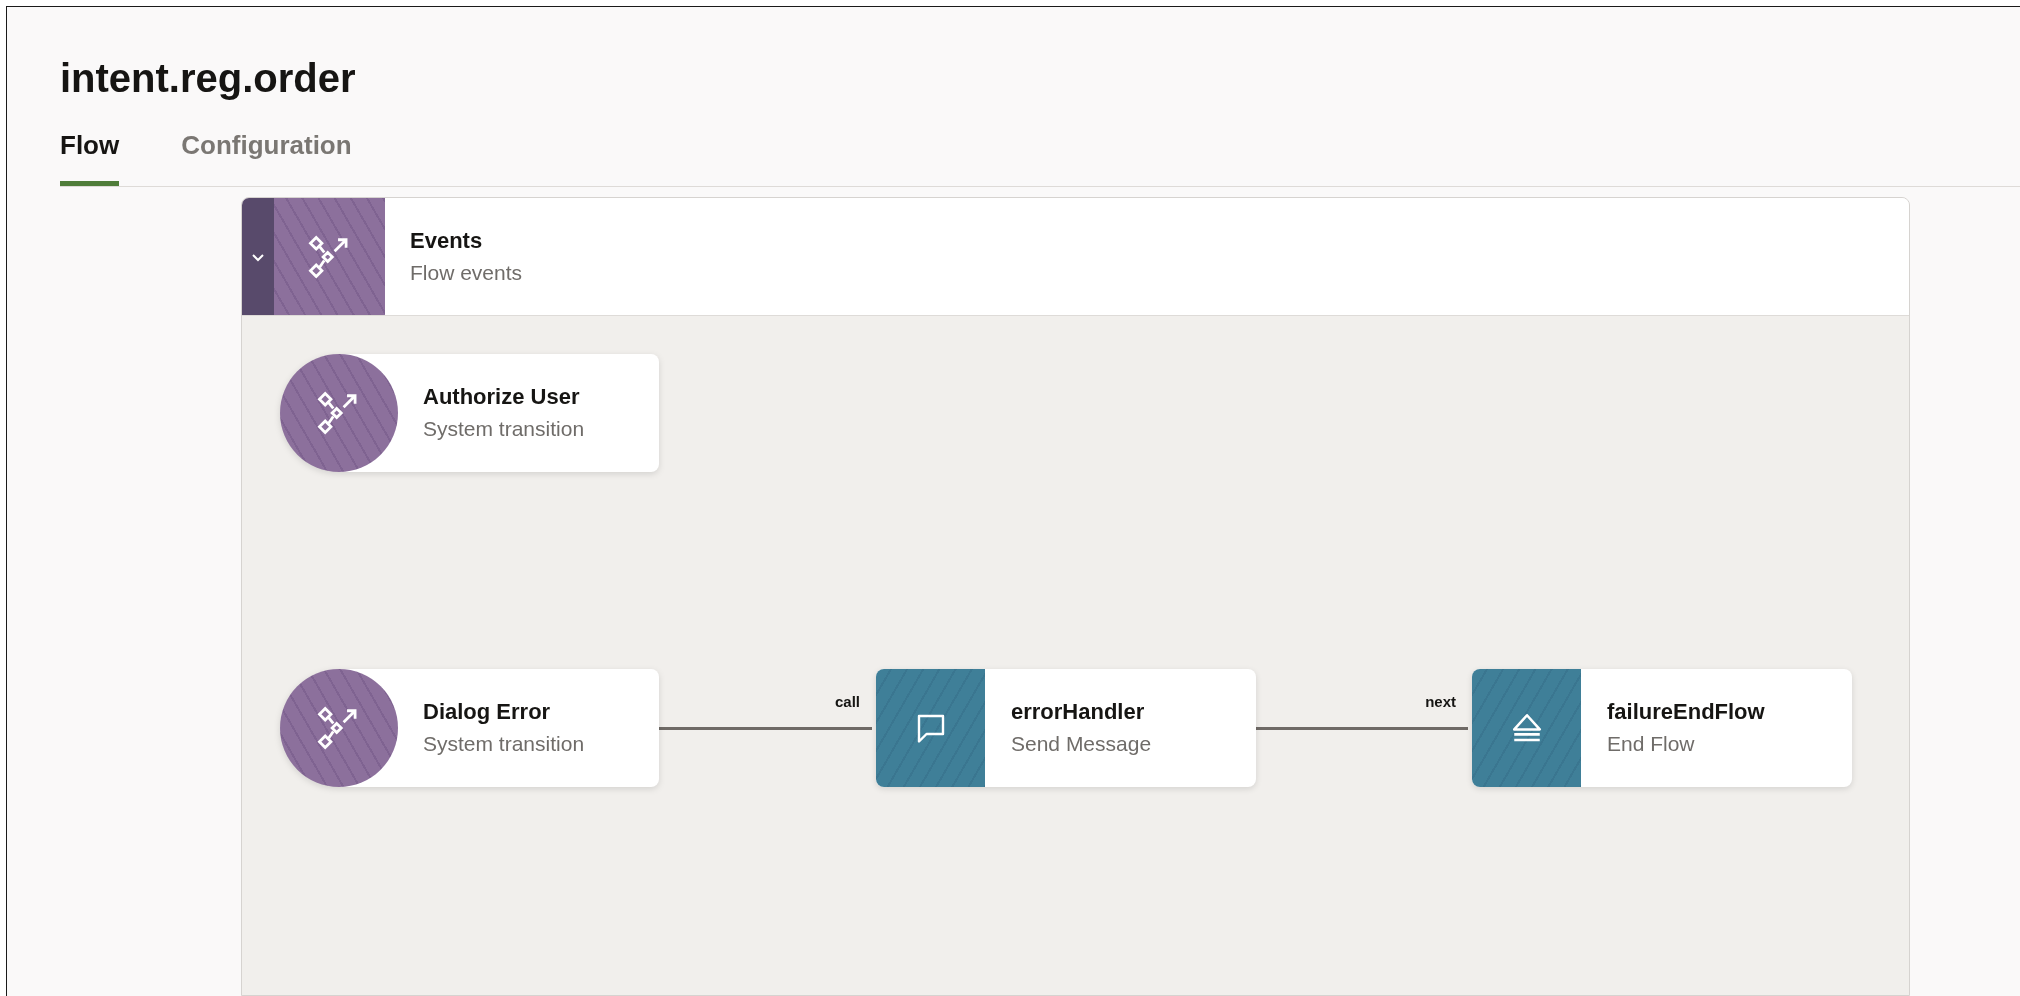  Describe the element at coordinates (258, 256) in the screenshot. I see `collapse-toggle` at that location.